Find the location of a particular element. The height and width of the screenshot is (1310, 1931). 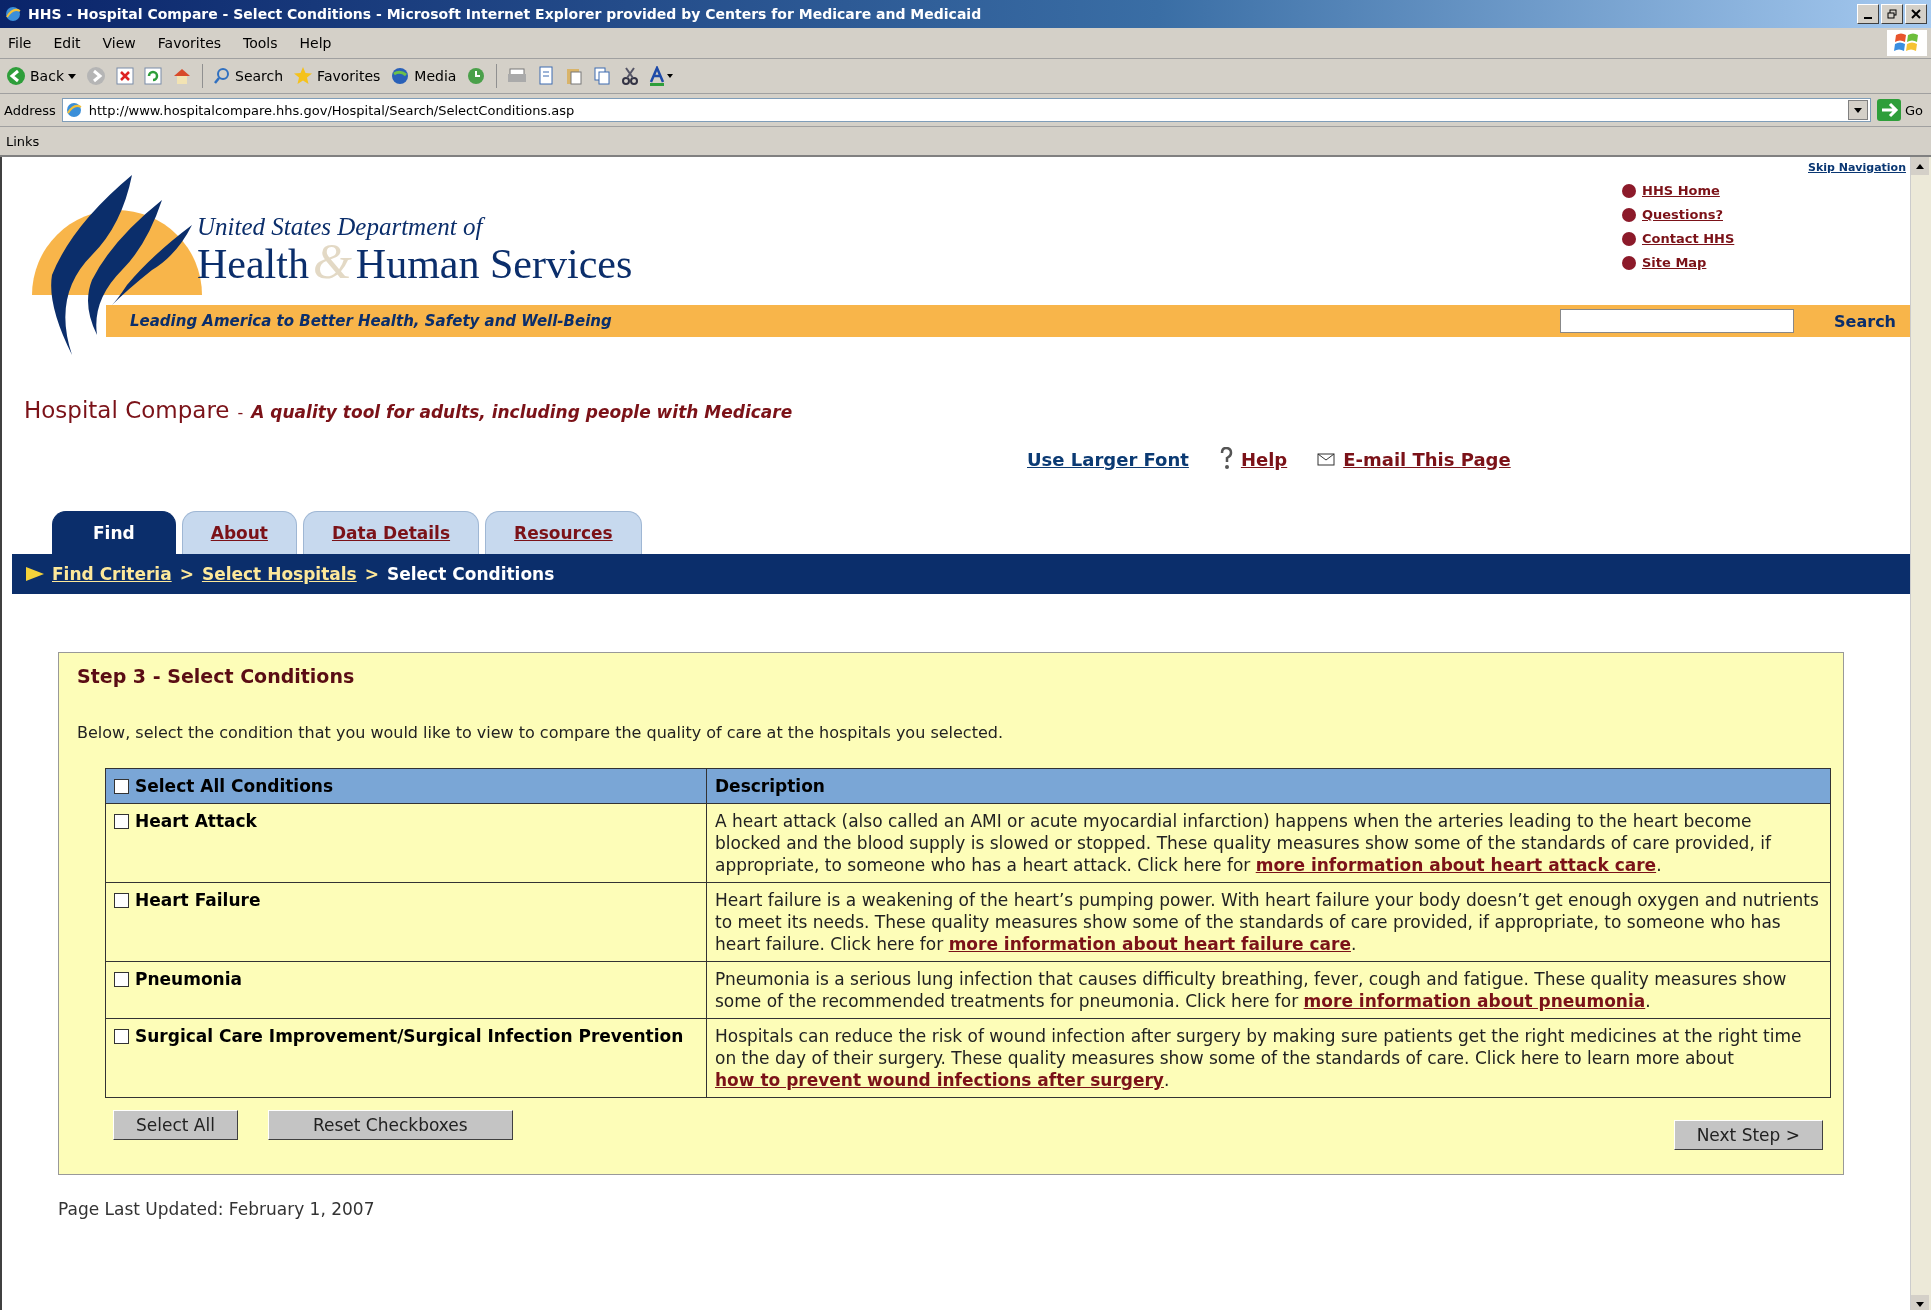

globe-icon is located at coordinates (400, 76).